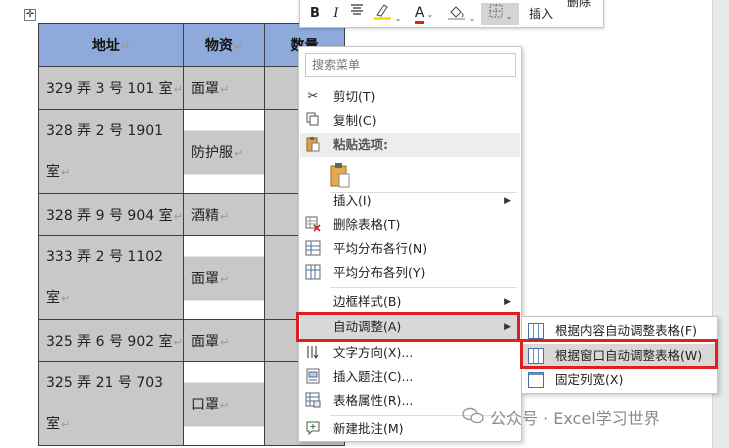 The height and width of the screenshot is (448, 729). Describe the element at coordinates (382, 12) in the screenshot. I see `highlighter-icon` at that location.